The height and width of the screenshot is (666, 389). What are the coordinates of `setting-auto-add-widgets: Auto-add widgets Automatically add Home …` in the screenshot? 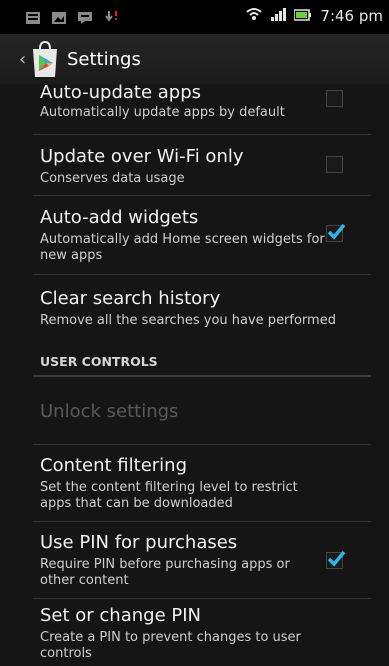 It's located at (194, 234).